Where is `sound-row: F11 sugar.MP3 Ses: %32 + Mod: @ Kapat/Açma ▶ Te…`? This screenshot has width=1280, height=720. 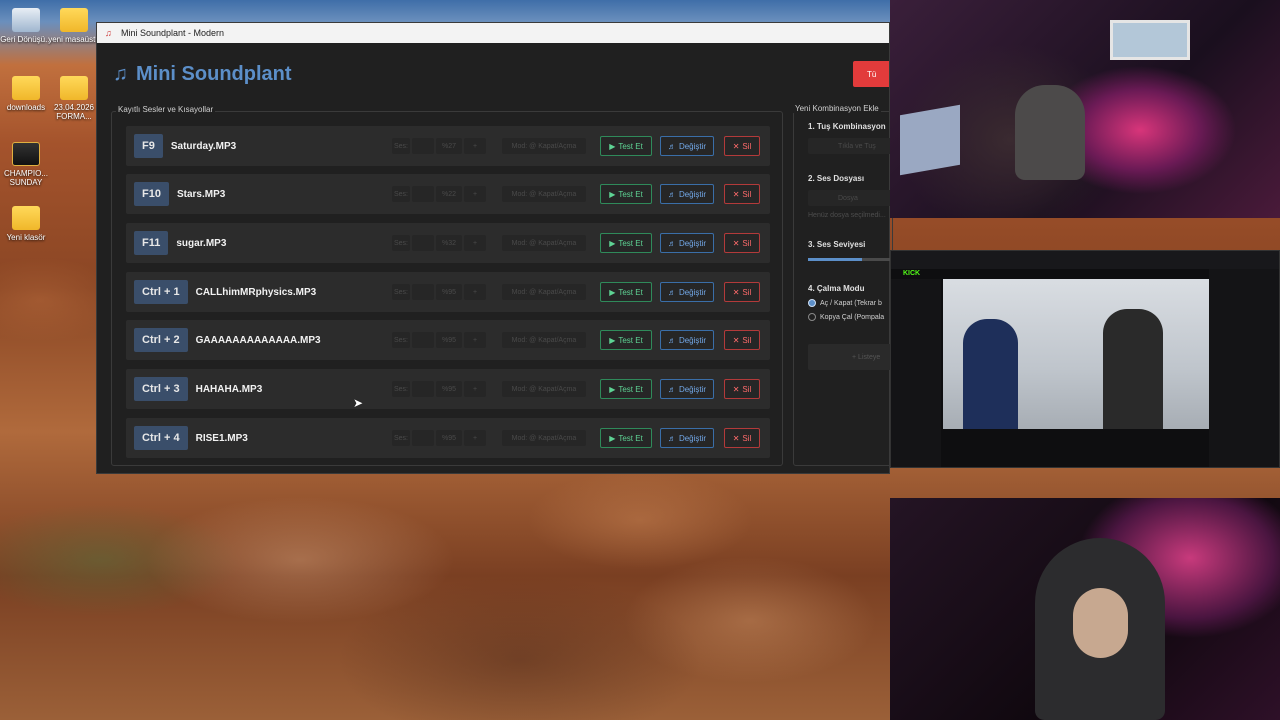 sound-row: F11 sugar.MP3 Ses: %32 + Mod: @ Kapat/Açma ▶ Te… is located at coordinates (448, 243).